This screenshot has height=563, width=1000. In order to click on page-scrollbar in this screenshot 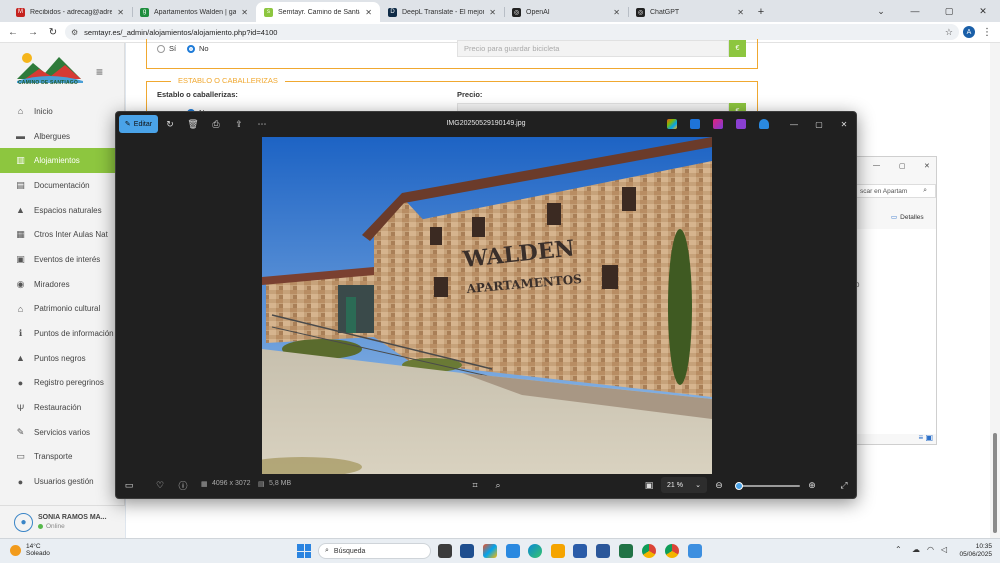, I will do `click(995, 290)`.